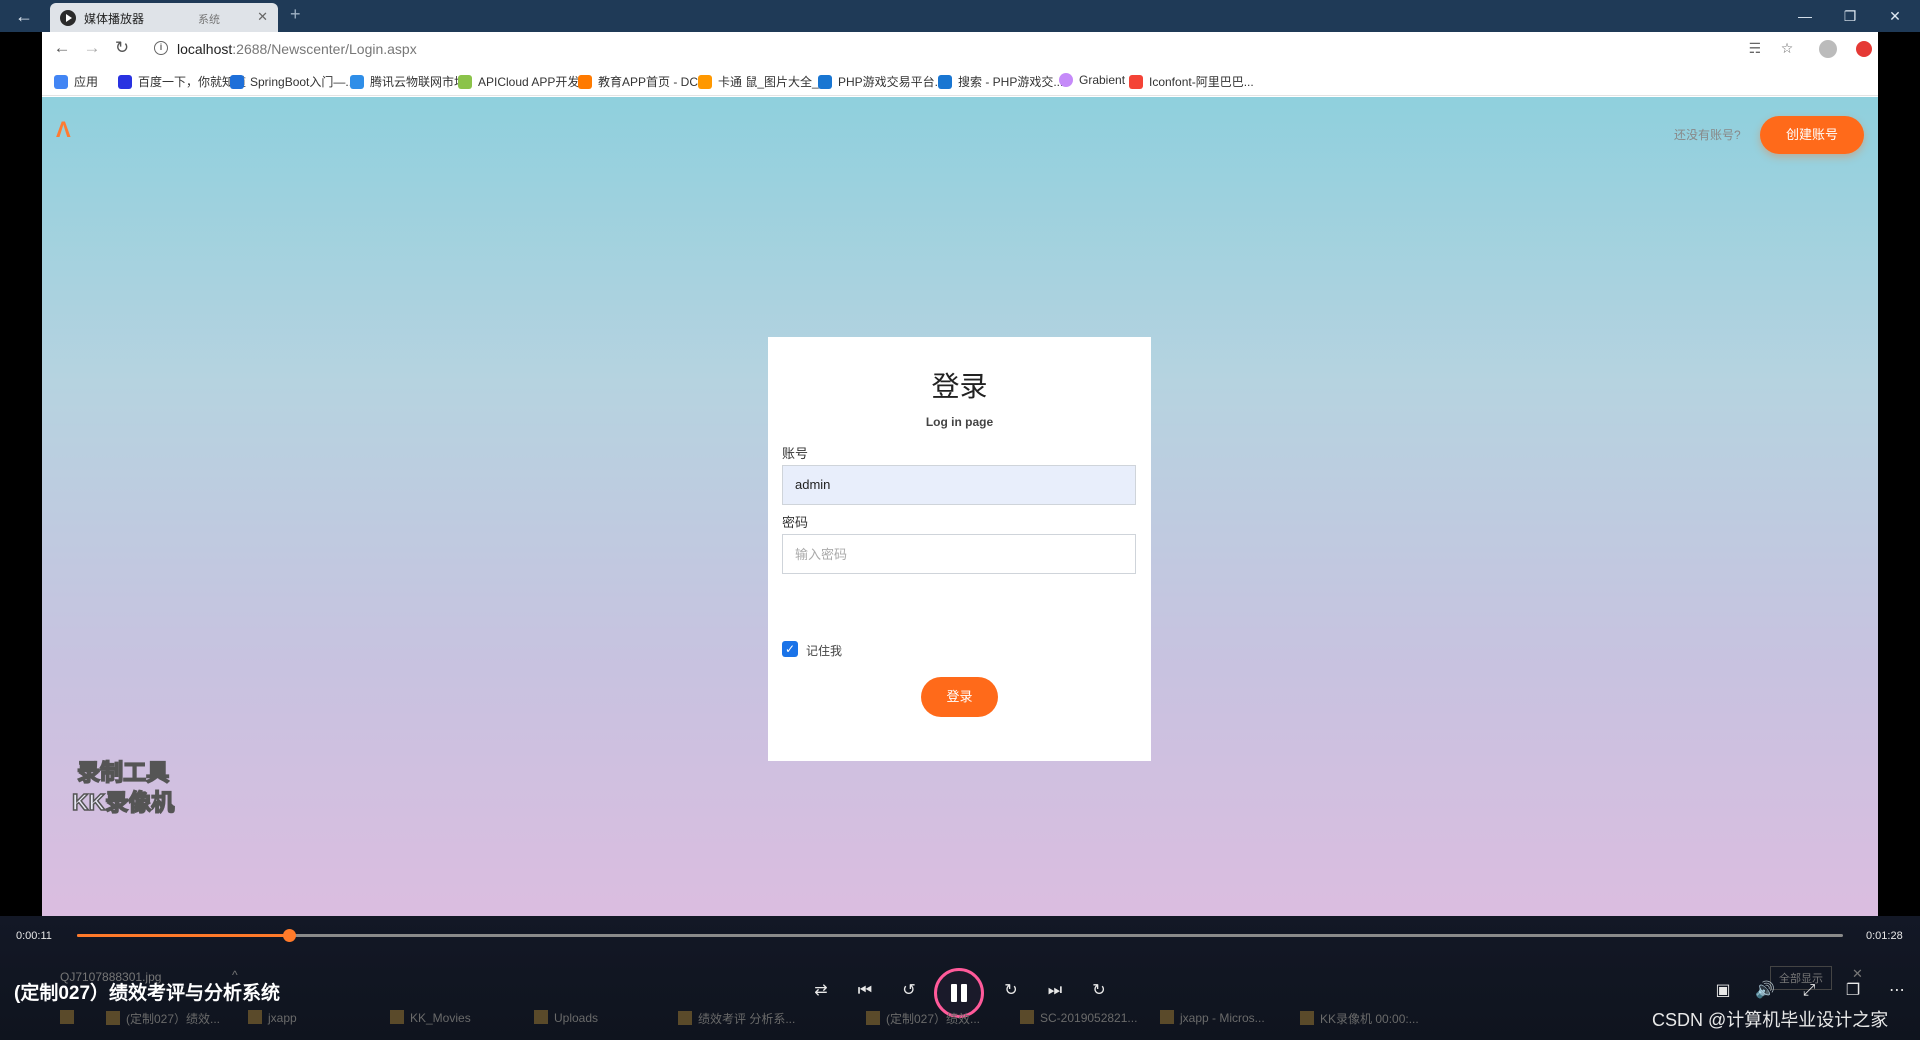  What do you see at coordinates (824, 651) in the screenshot?
I see `remember-me-label: 记住我` at bounding box center [824, 651].